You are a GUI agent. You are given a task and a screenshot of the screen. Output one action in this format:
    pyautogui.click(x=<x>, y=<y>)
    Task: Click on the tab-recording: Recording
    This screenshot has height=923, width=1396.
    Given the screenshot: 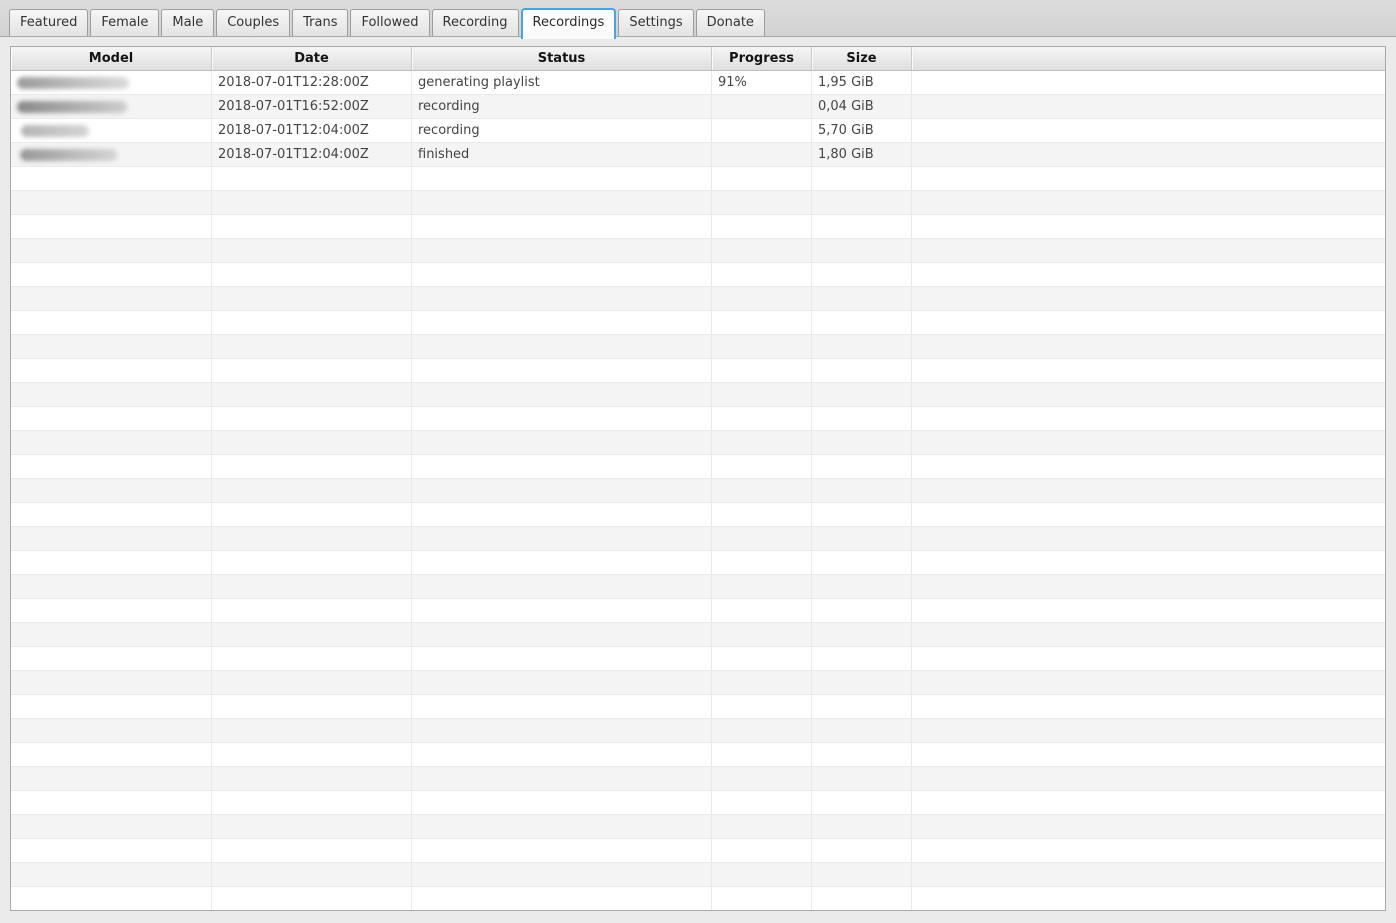 What is the action you would take?
    pyautogui.click(x=475, y=22)
    